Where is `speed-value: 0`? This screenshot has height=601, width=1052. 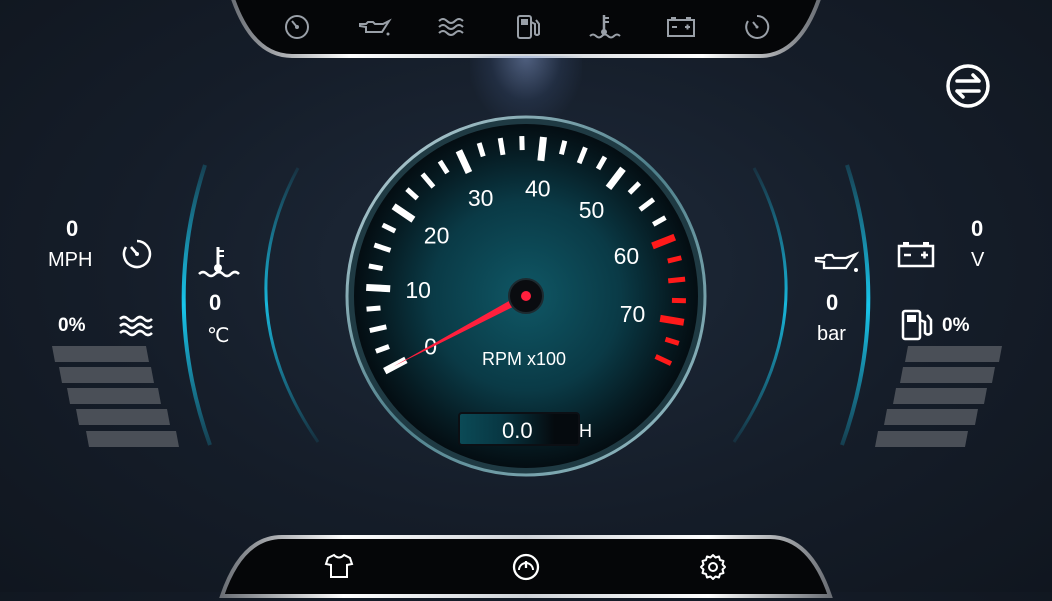 speed-value: 0 is located at coordinates (72, 229).